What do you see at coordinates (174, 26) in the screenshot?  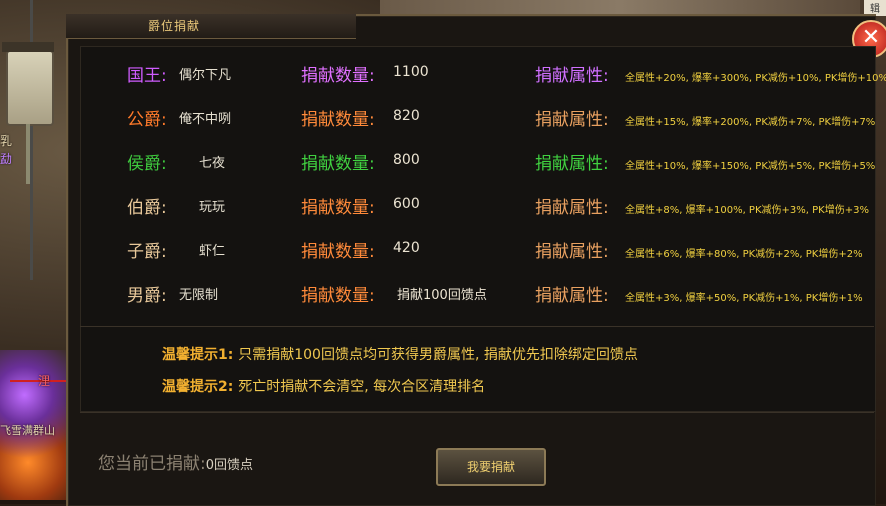 I see `panel-title: 爵位捐献` at bounding box center [174, 26].